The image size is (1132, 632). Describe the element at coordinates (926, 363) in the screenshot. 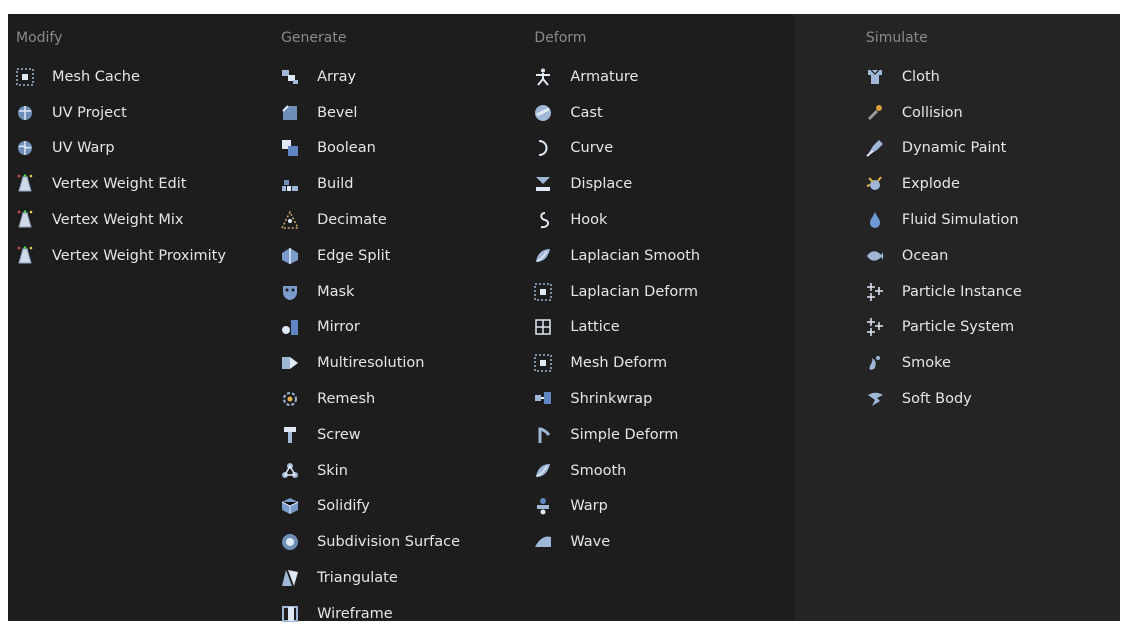

I see `menu-item-label: Smoke` at that location.